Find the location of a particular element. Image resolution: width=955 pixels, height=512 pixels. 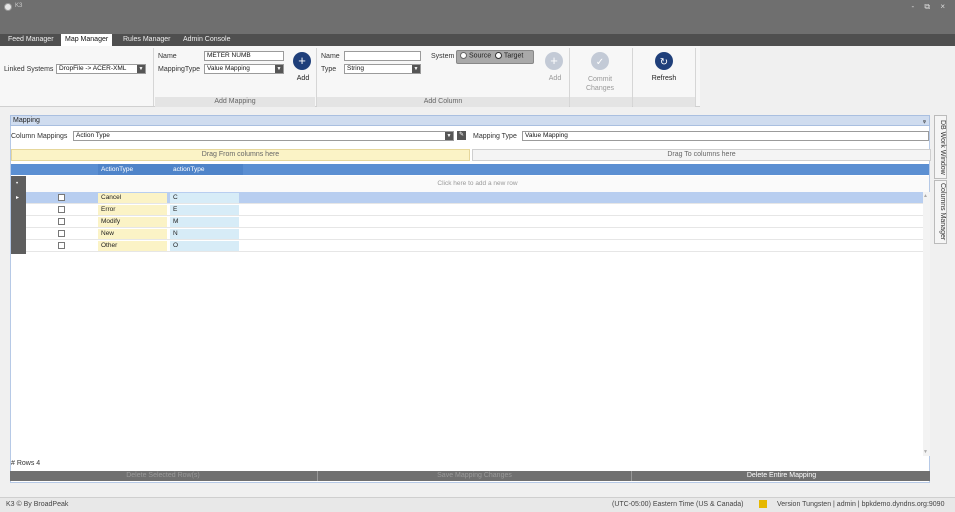

new-row-marker-icon: • is located at coordinates (17, 184).